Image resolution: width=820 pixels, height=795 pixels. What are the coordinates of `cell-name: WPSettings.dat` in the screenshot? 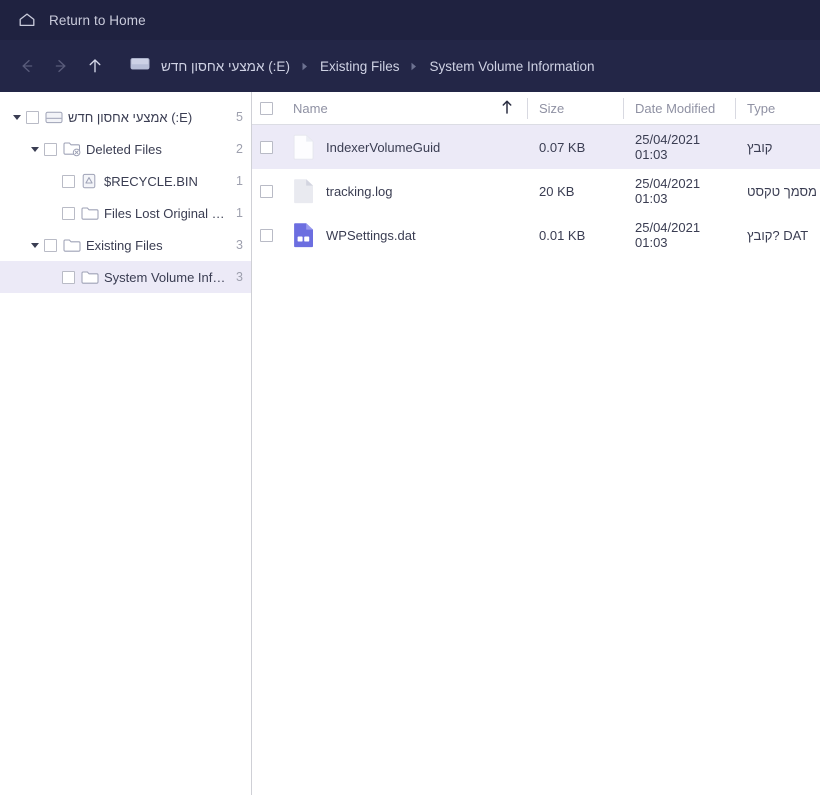 It's located at (404, 235).